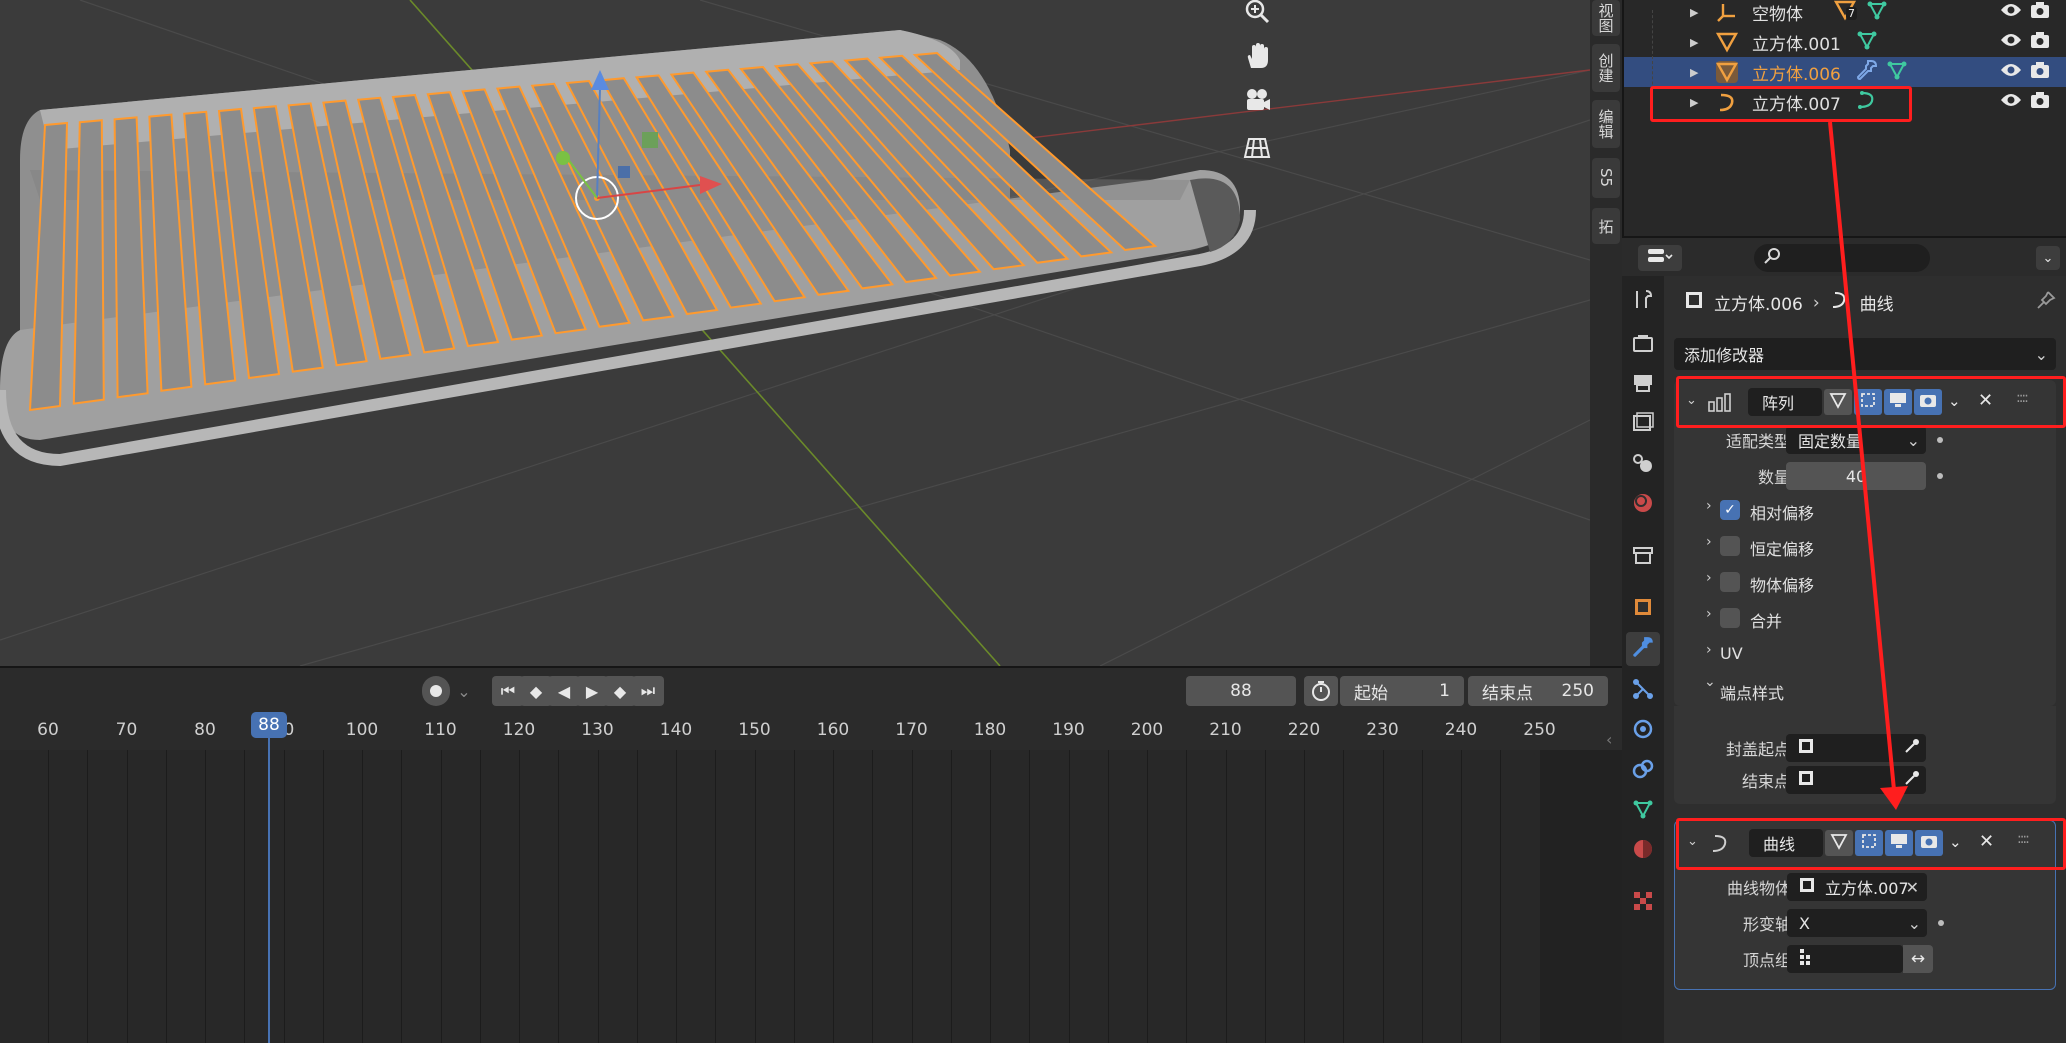  I want to click on merge-checkbox, so click(1730, 618).